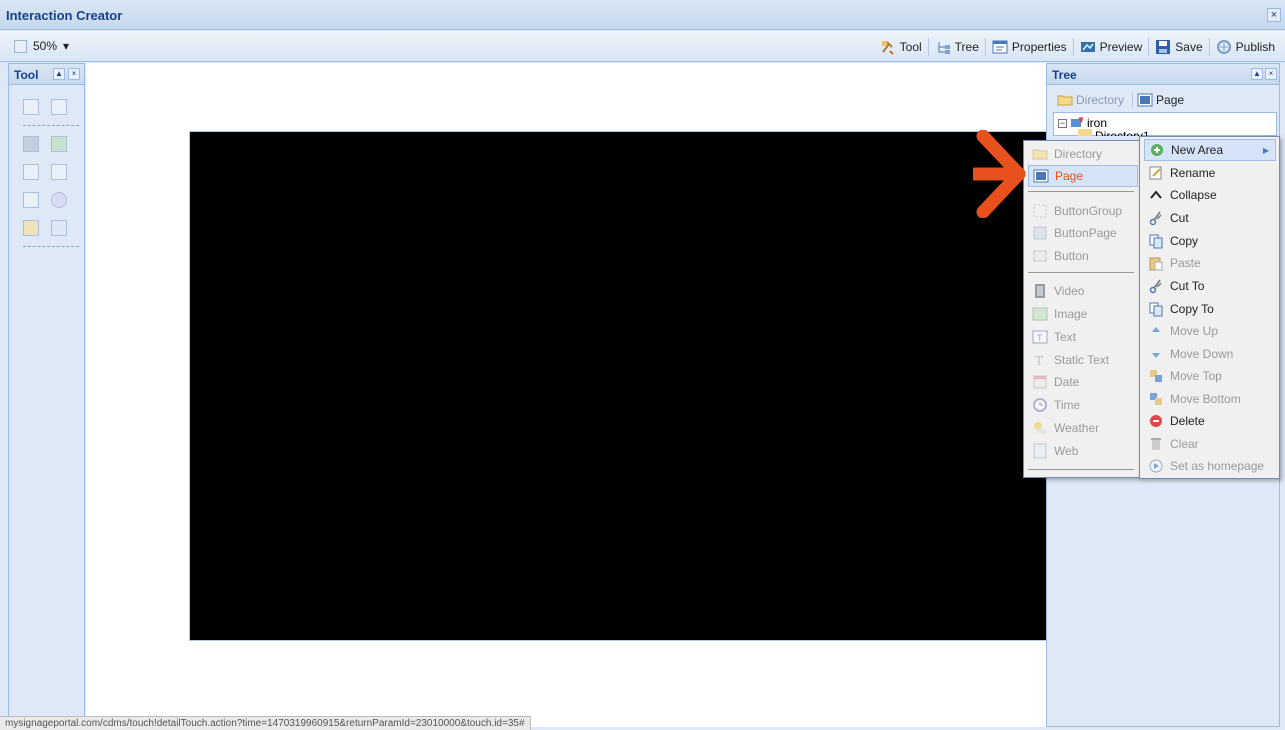 The width and height of the screenshot is (1285, 730). What do you see at coordinates (1062, 123) in the screenshot?
I see `minus-icon: −` at bounding box center [1062, 123].